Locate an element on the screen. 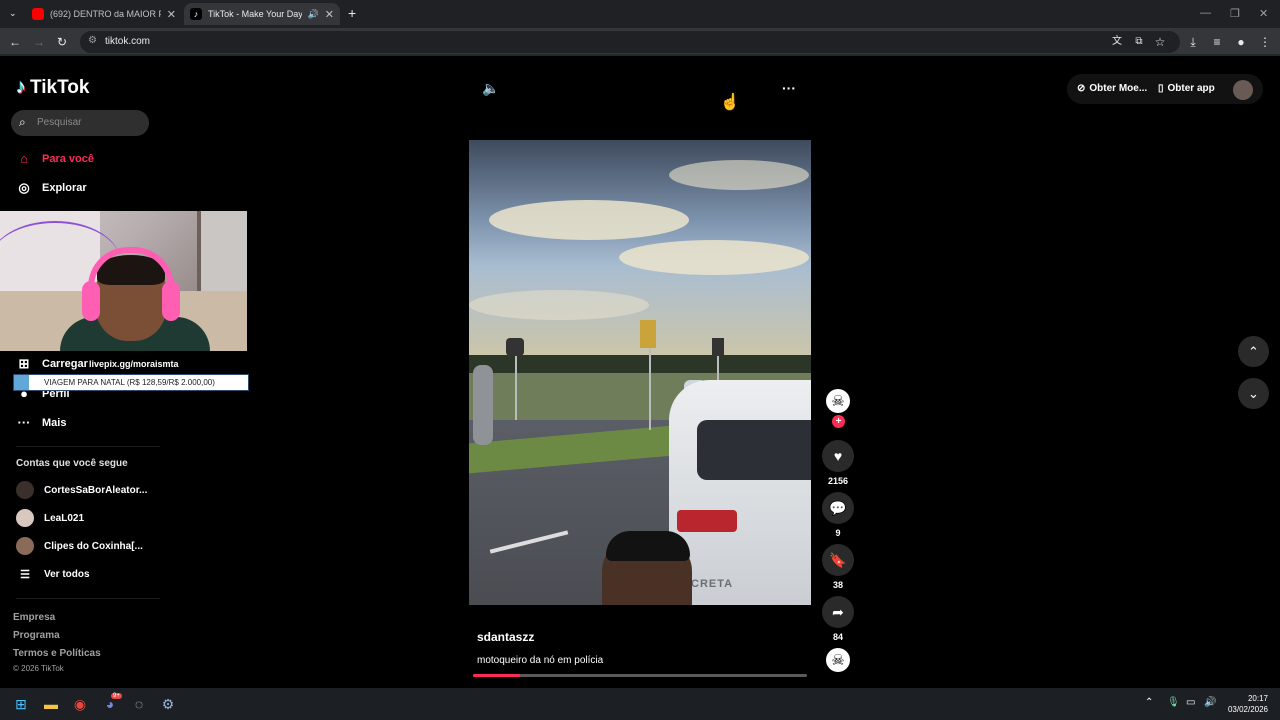 The width and height of the screenshot is (1280, 720). site-info-icon: ⚙ is located at coordinates (92, 40).